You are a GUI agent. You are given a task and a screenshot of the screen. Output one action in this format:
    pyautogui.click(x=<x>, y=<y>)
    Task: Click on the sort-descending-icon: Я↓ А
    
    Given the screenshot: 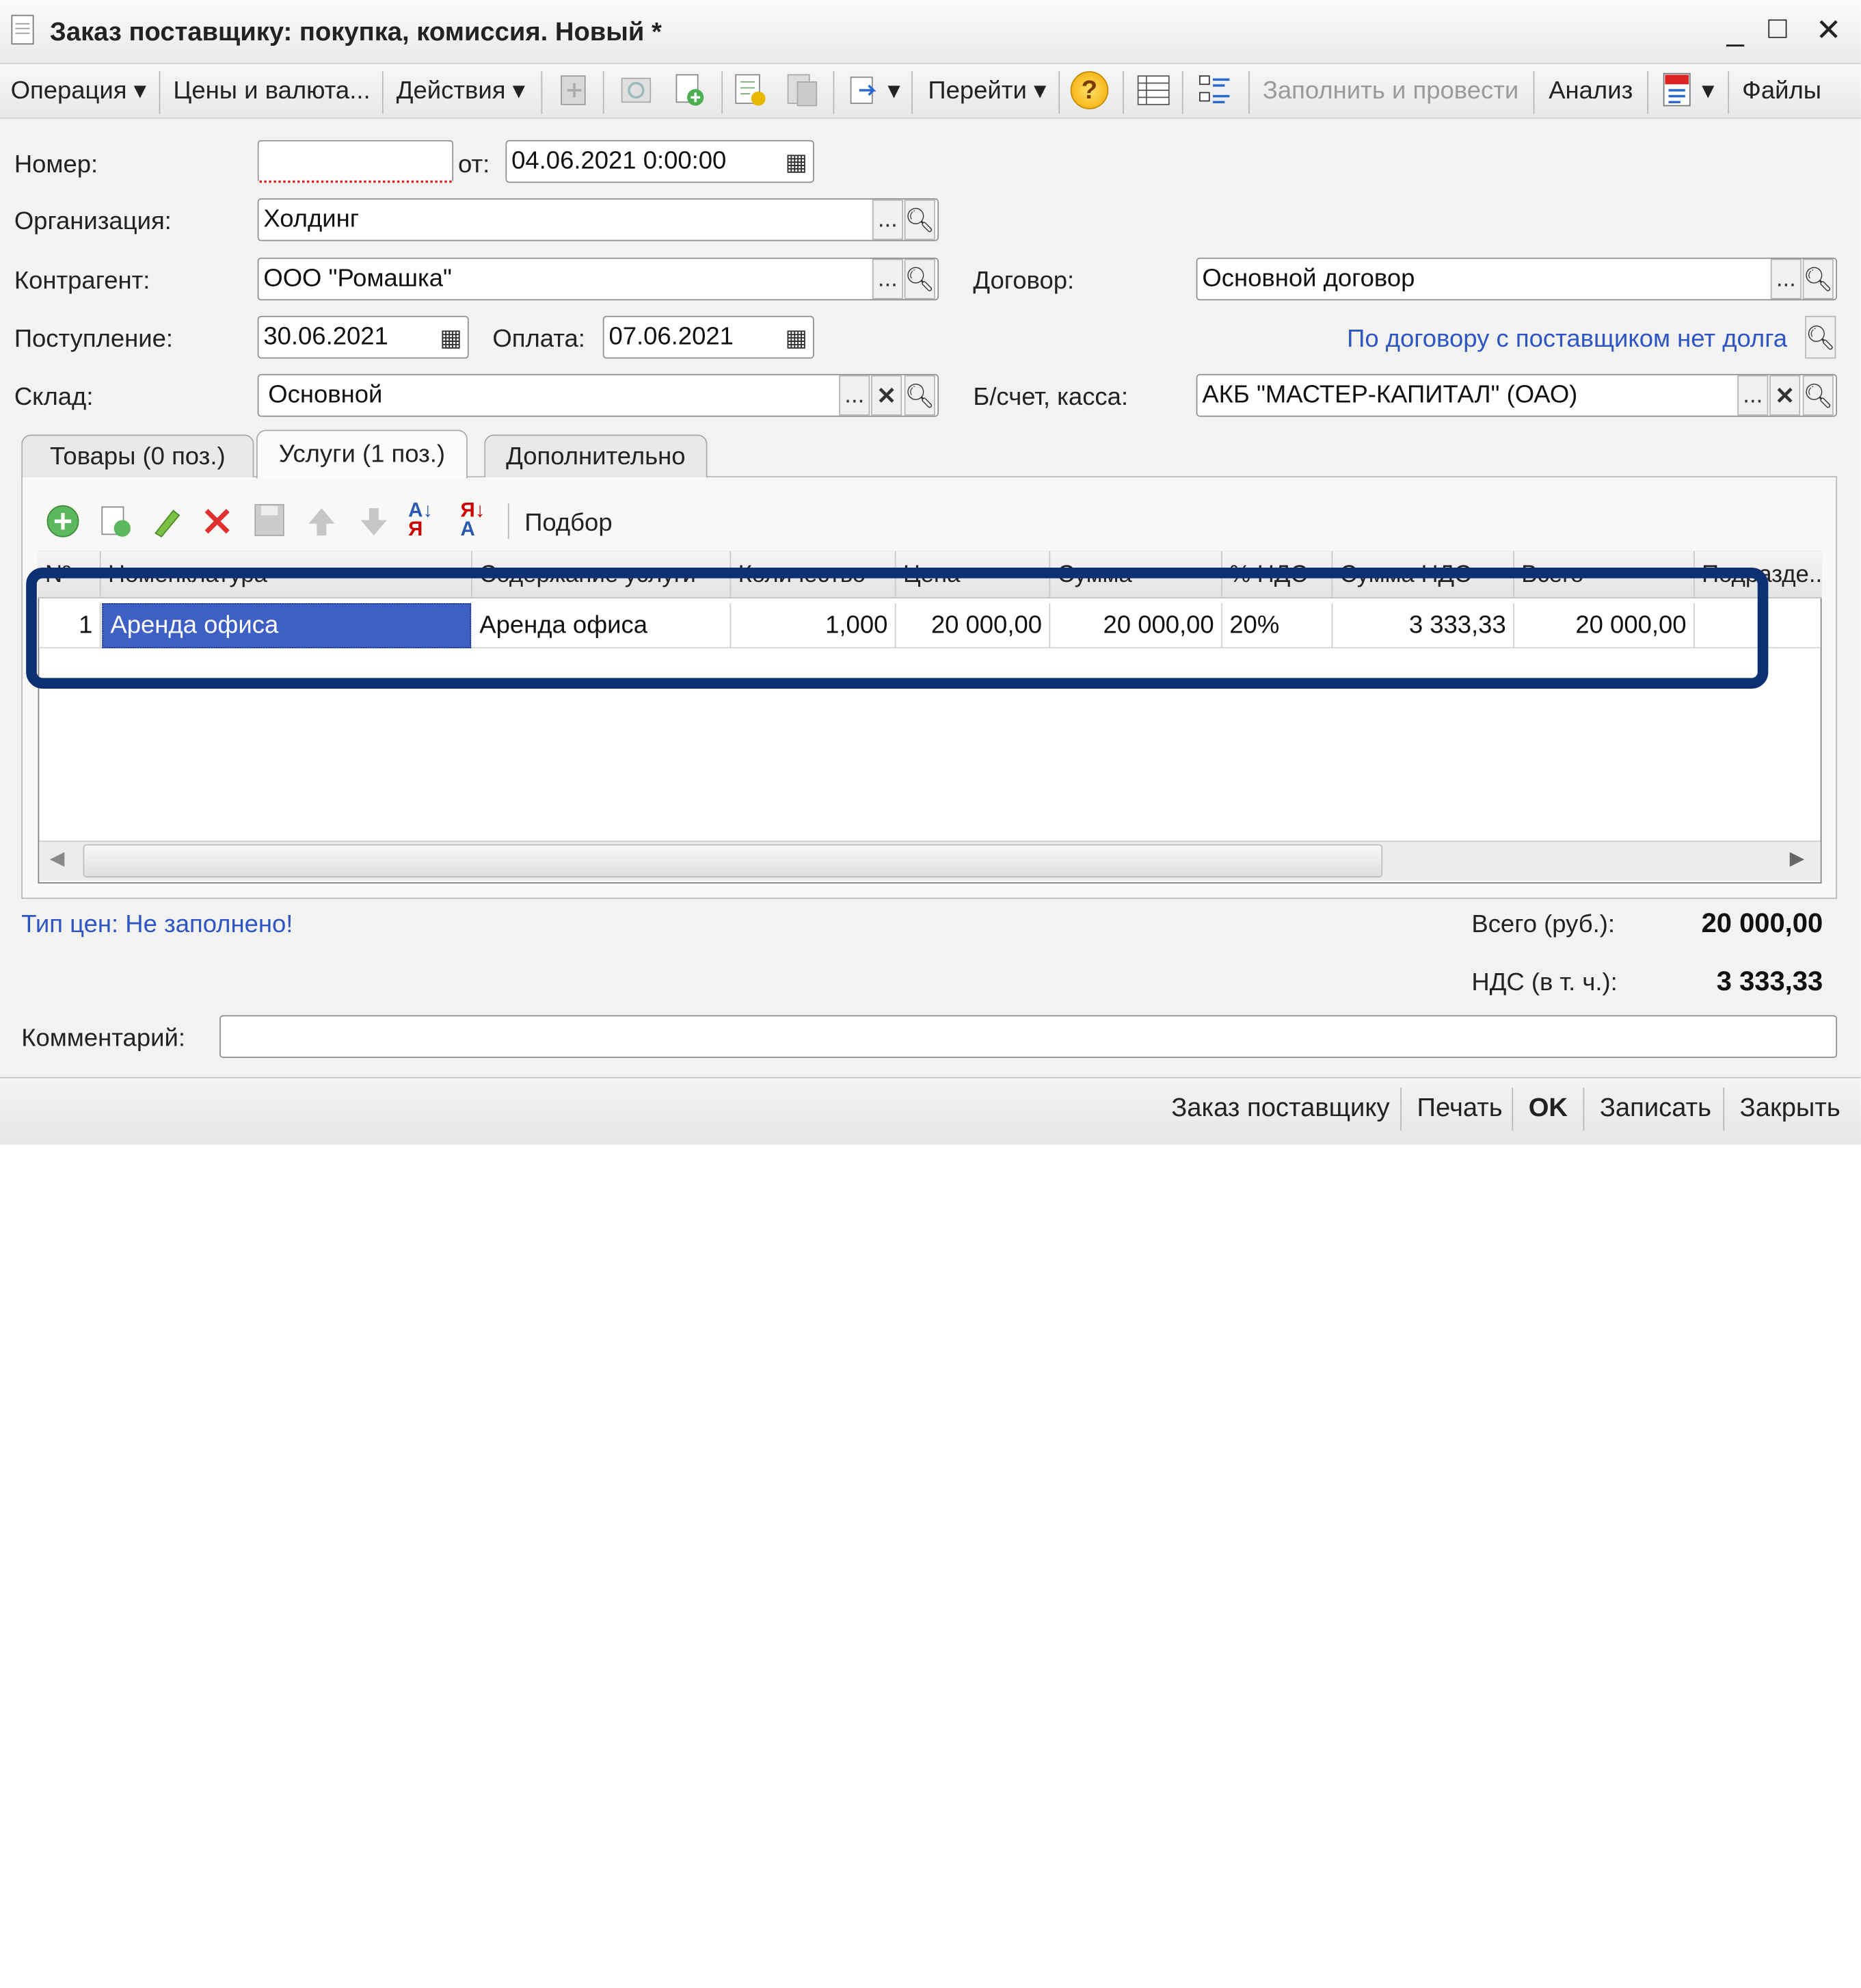 What is the action you would take?
    pyautogui.click(x=472, y=520)
    